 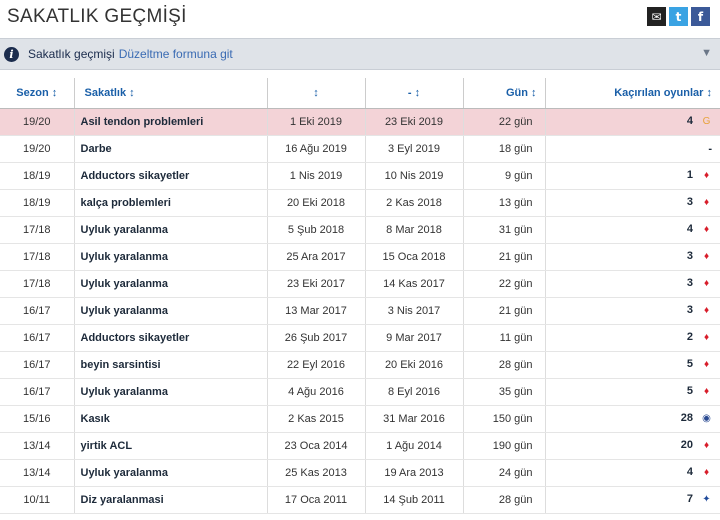 What do you see at coordinates (504, 284) in the screenshot?
I see `days-cell: 22 gün` at bounding box center [504, 284].